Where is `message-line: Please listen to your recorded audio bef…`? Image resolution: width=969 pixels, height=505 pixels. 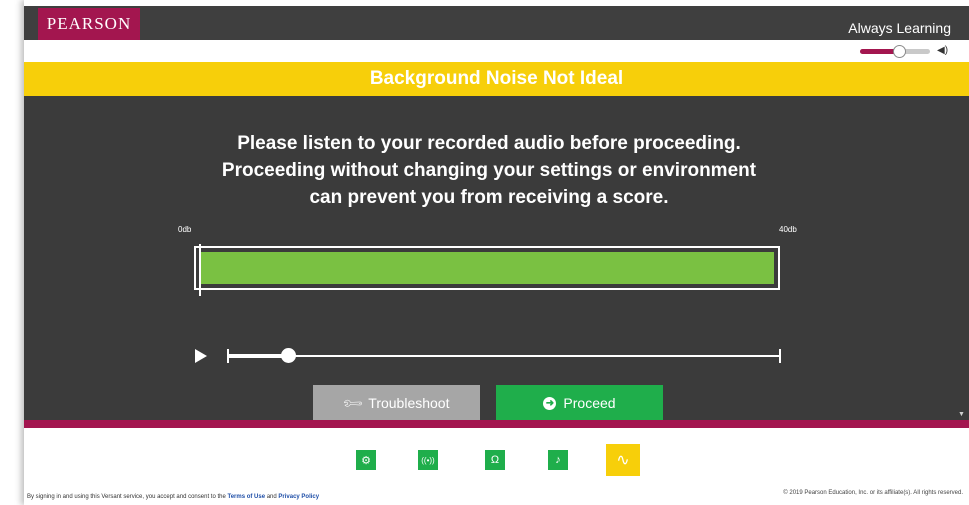
message-line: Please listen to your recorded audio bef… is located at coordinates (489, 143).